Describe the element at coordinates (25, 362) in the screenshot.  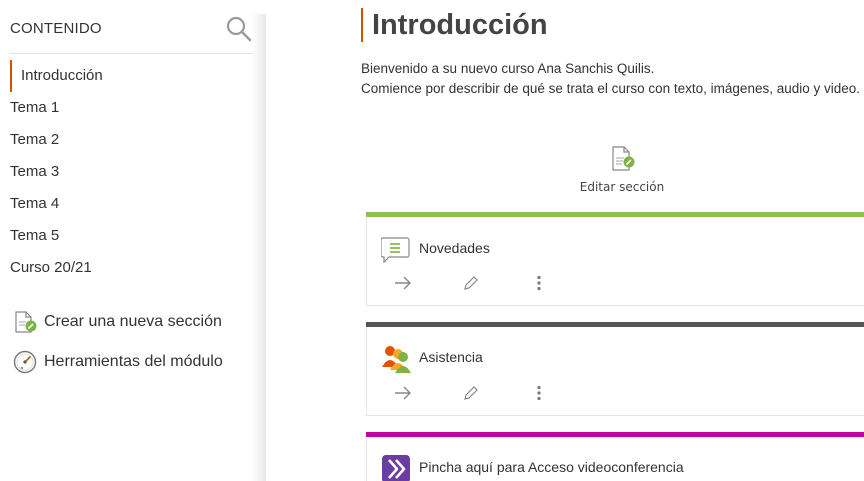
I see `gauge-icon` at that location.